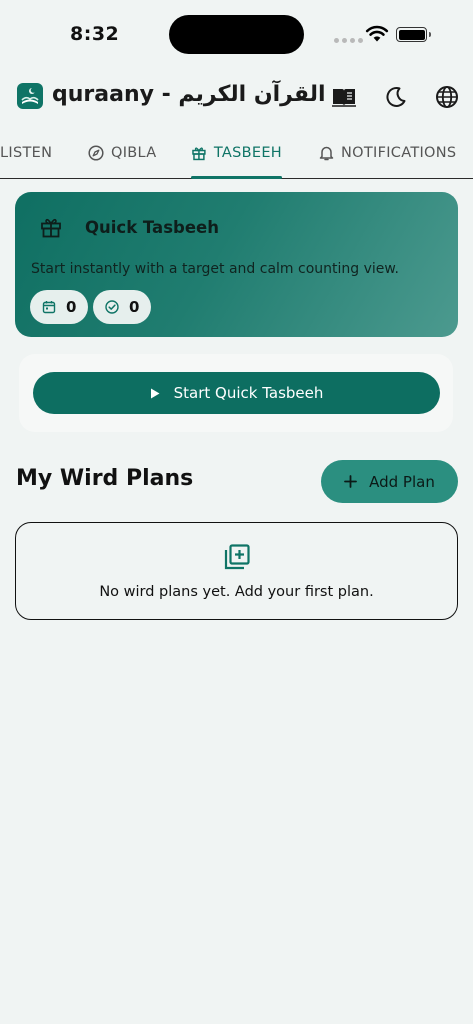 Image resolution: width=473 pixels, height=1024 pixels. I want to click on tab-listen: LISTEN, so click(26, 153).